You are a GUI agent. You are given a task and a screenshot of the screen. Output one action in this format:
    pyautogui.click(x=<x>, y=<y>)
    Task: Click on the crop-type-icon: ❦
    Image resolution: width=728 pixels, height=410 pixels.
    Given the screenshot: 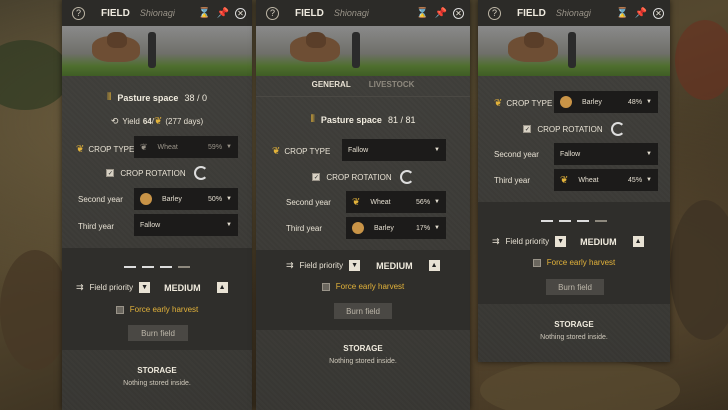 What is the action you would take?
    pyautogui.click(x=276, y=151)
    